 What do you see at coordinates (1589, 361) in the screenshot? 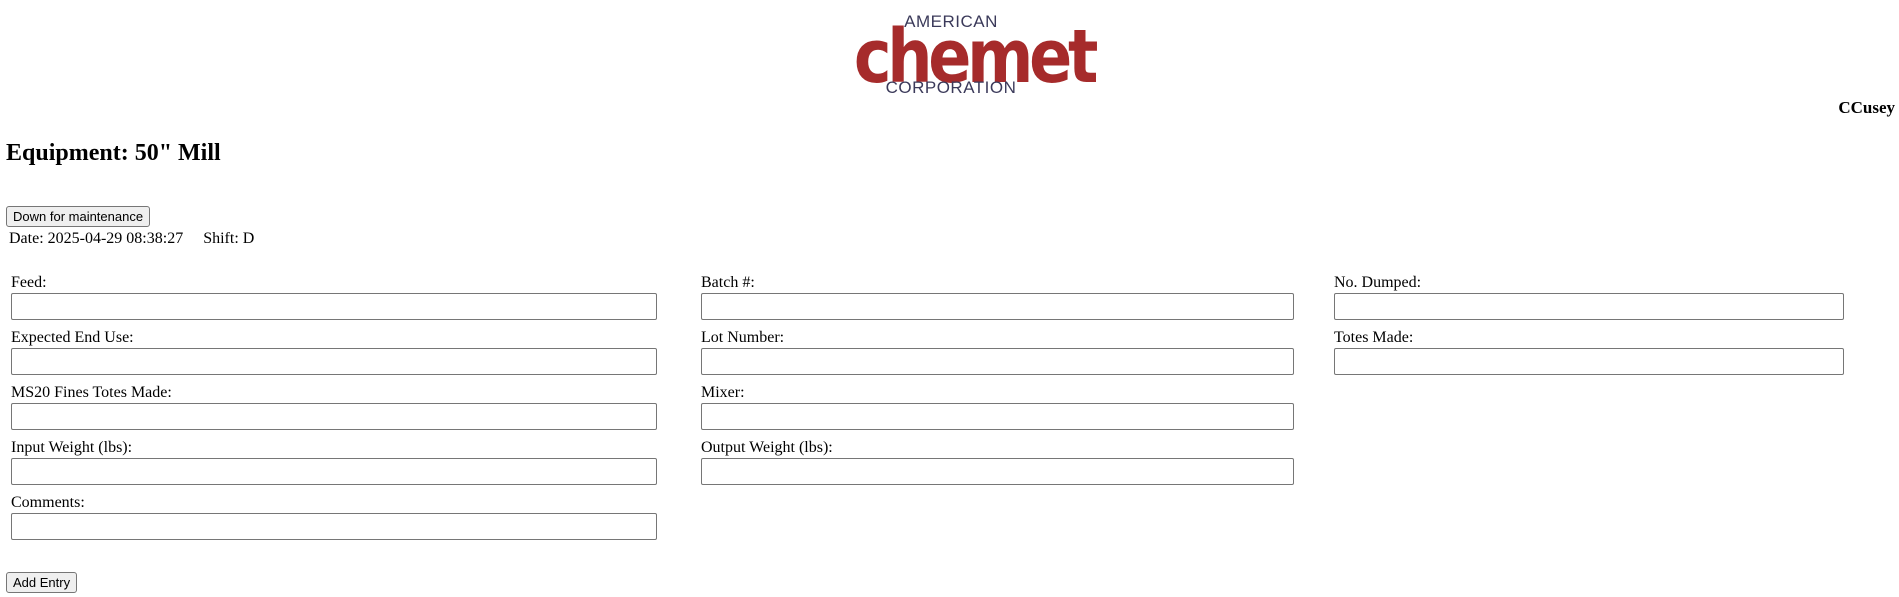
I see `totes-made-input` at bounding box center [1589, 361].